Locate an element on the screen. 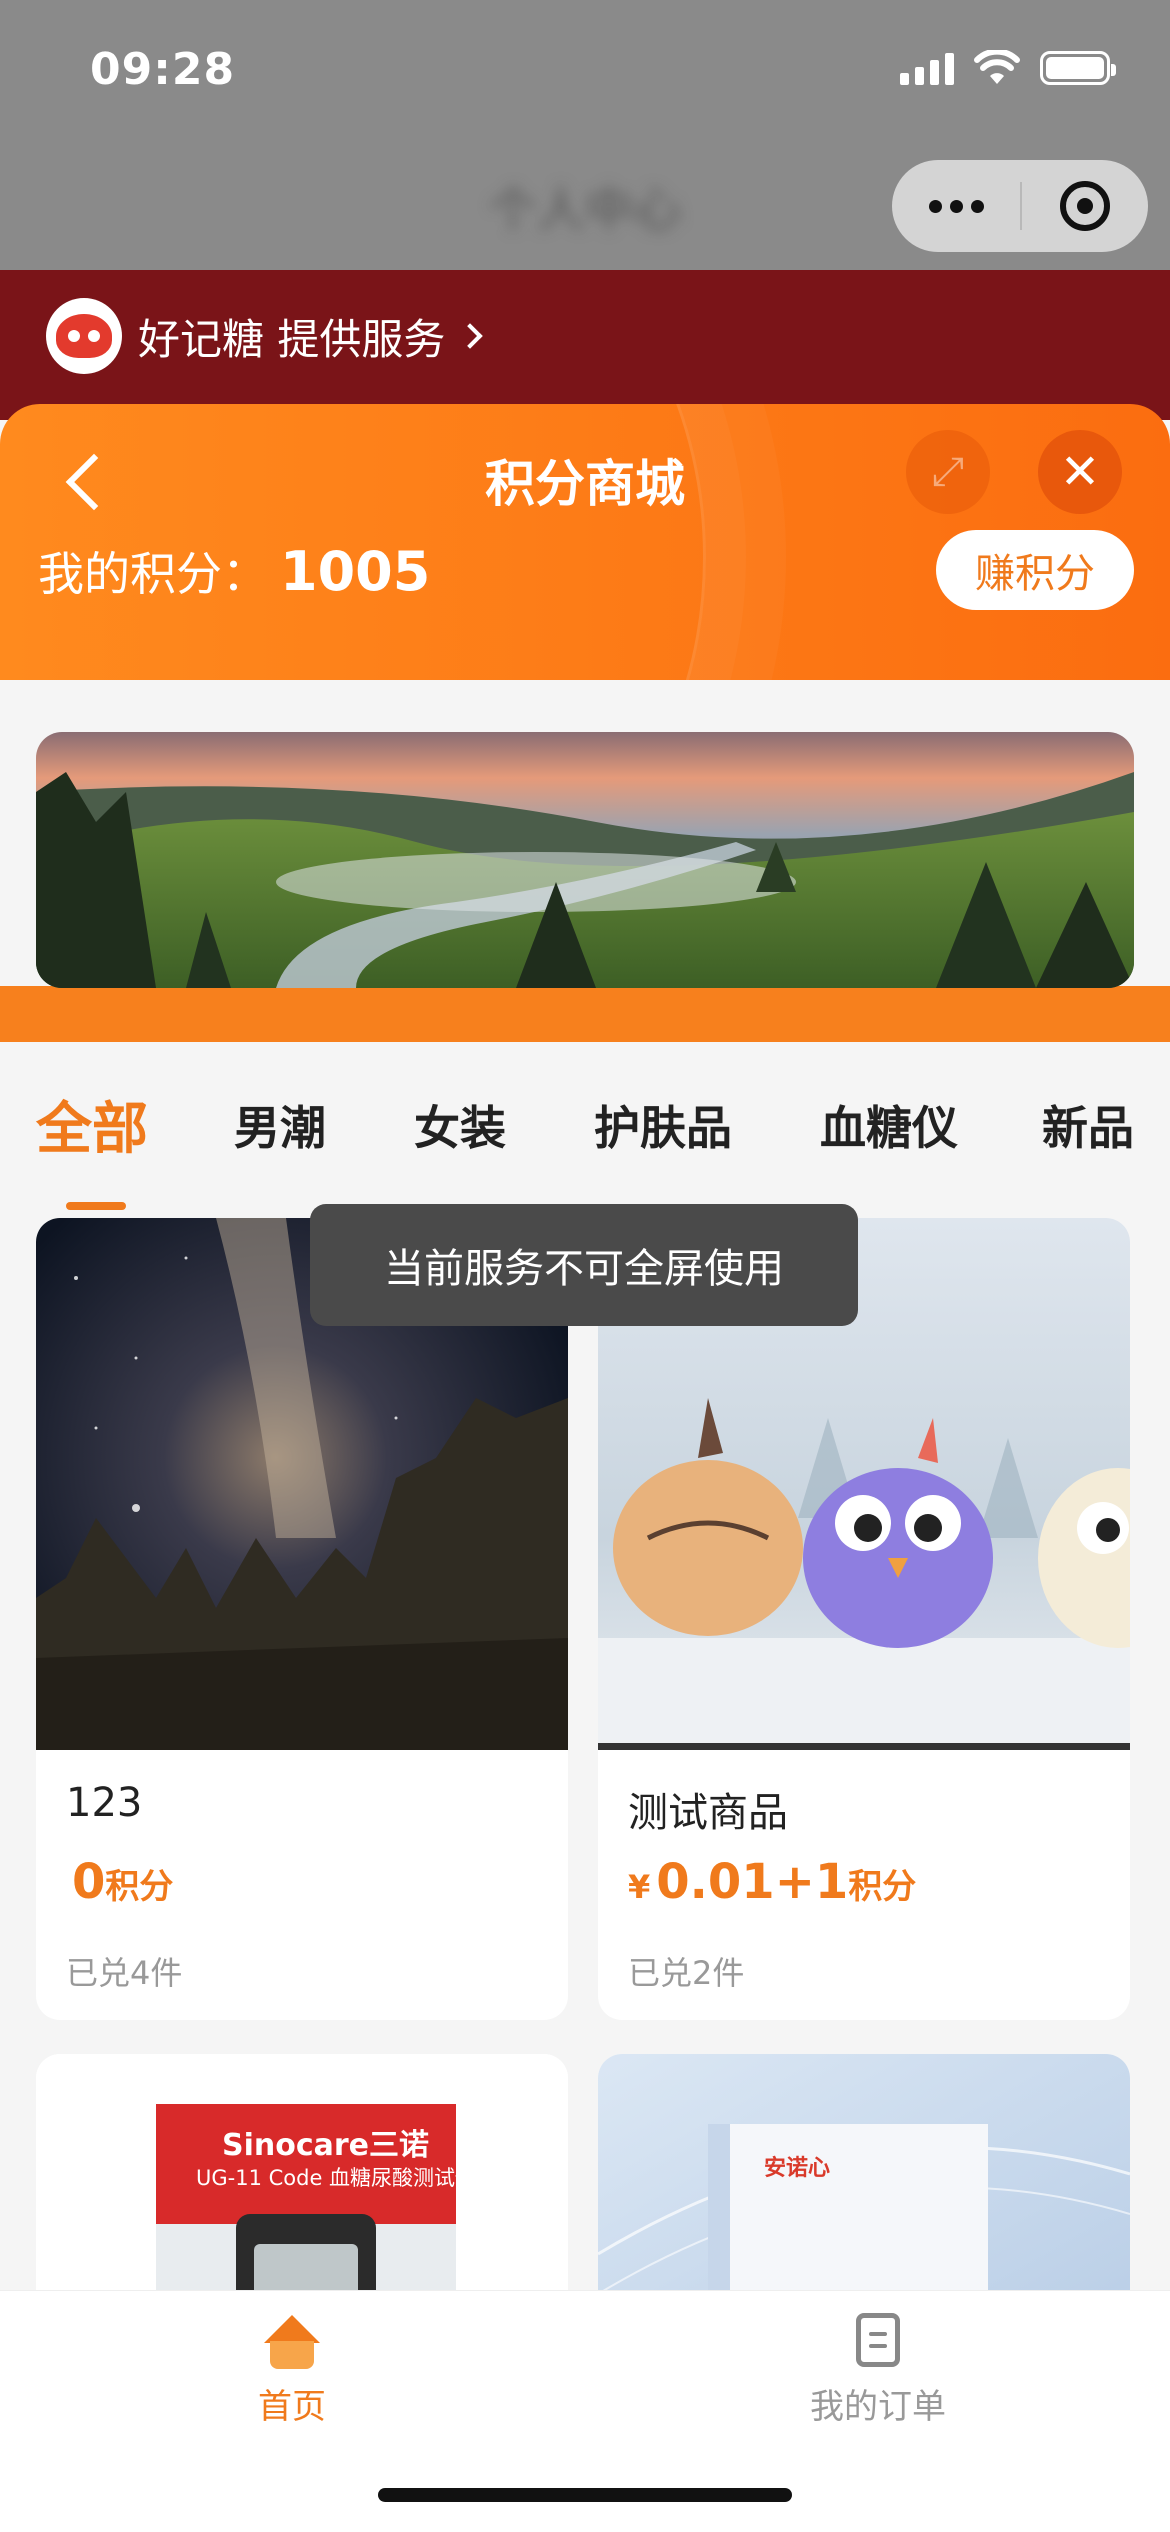 This screenshot has width=1170, height=2532. expand-icon: ⤢ is located at coordinates (948, 472).